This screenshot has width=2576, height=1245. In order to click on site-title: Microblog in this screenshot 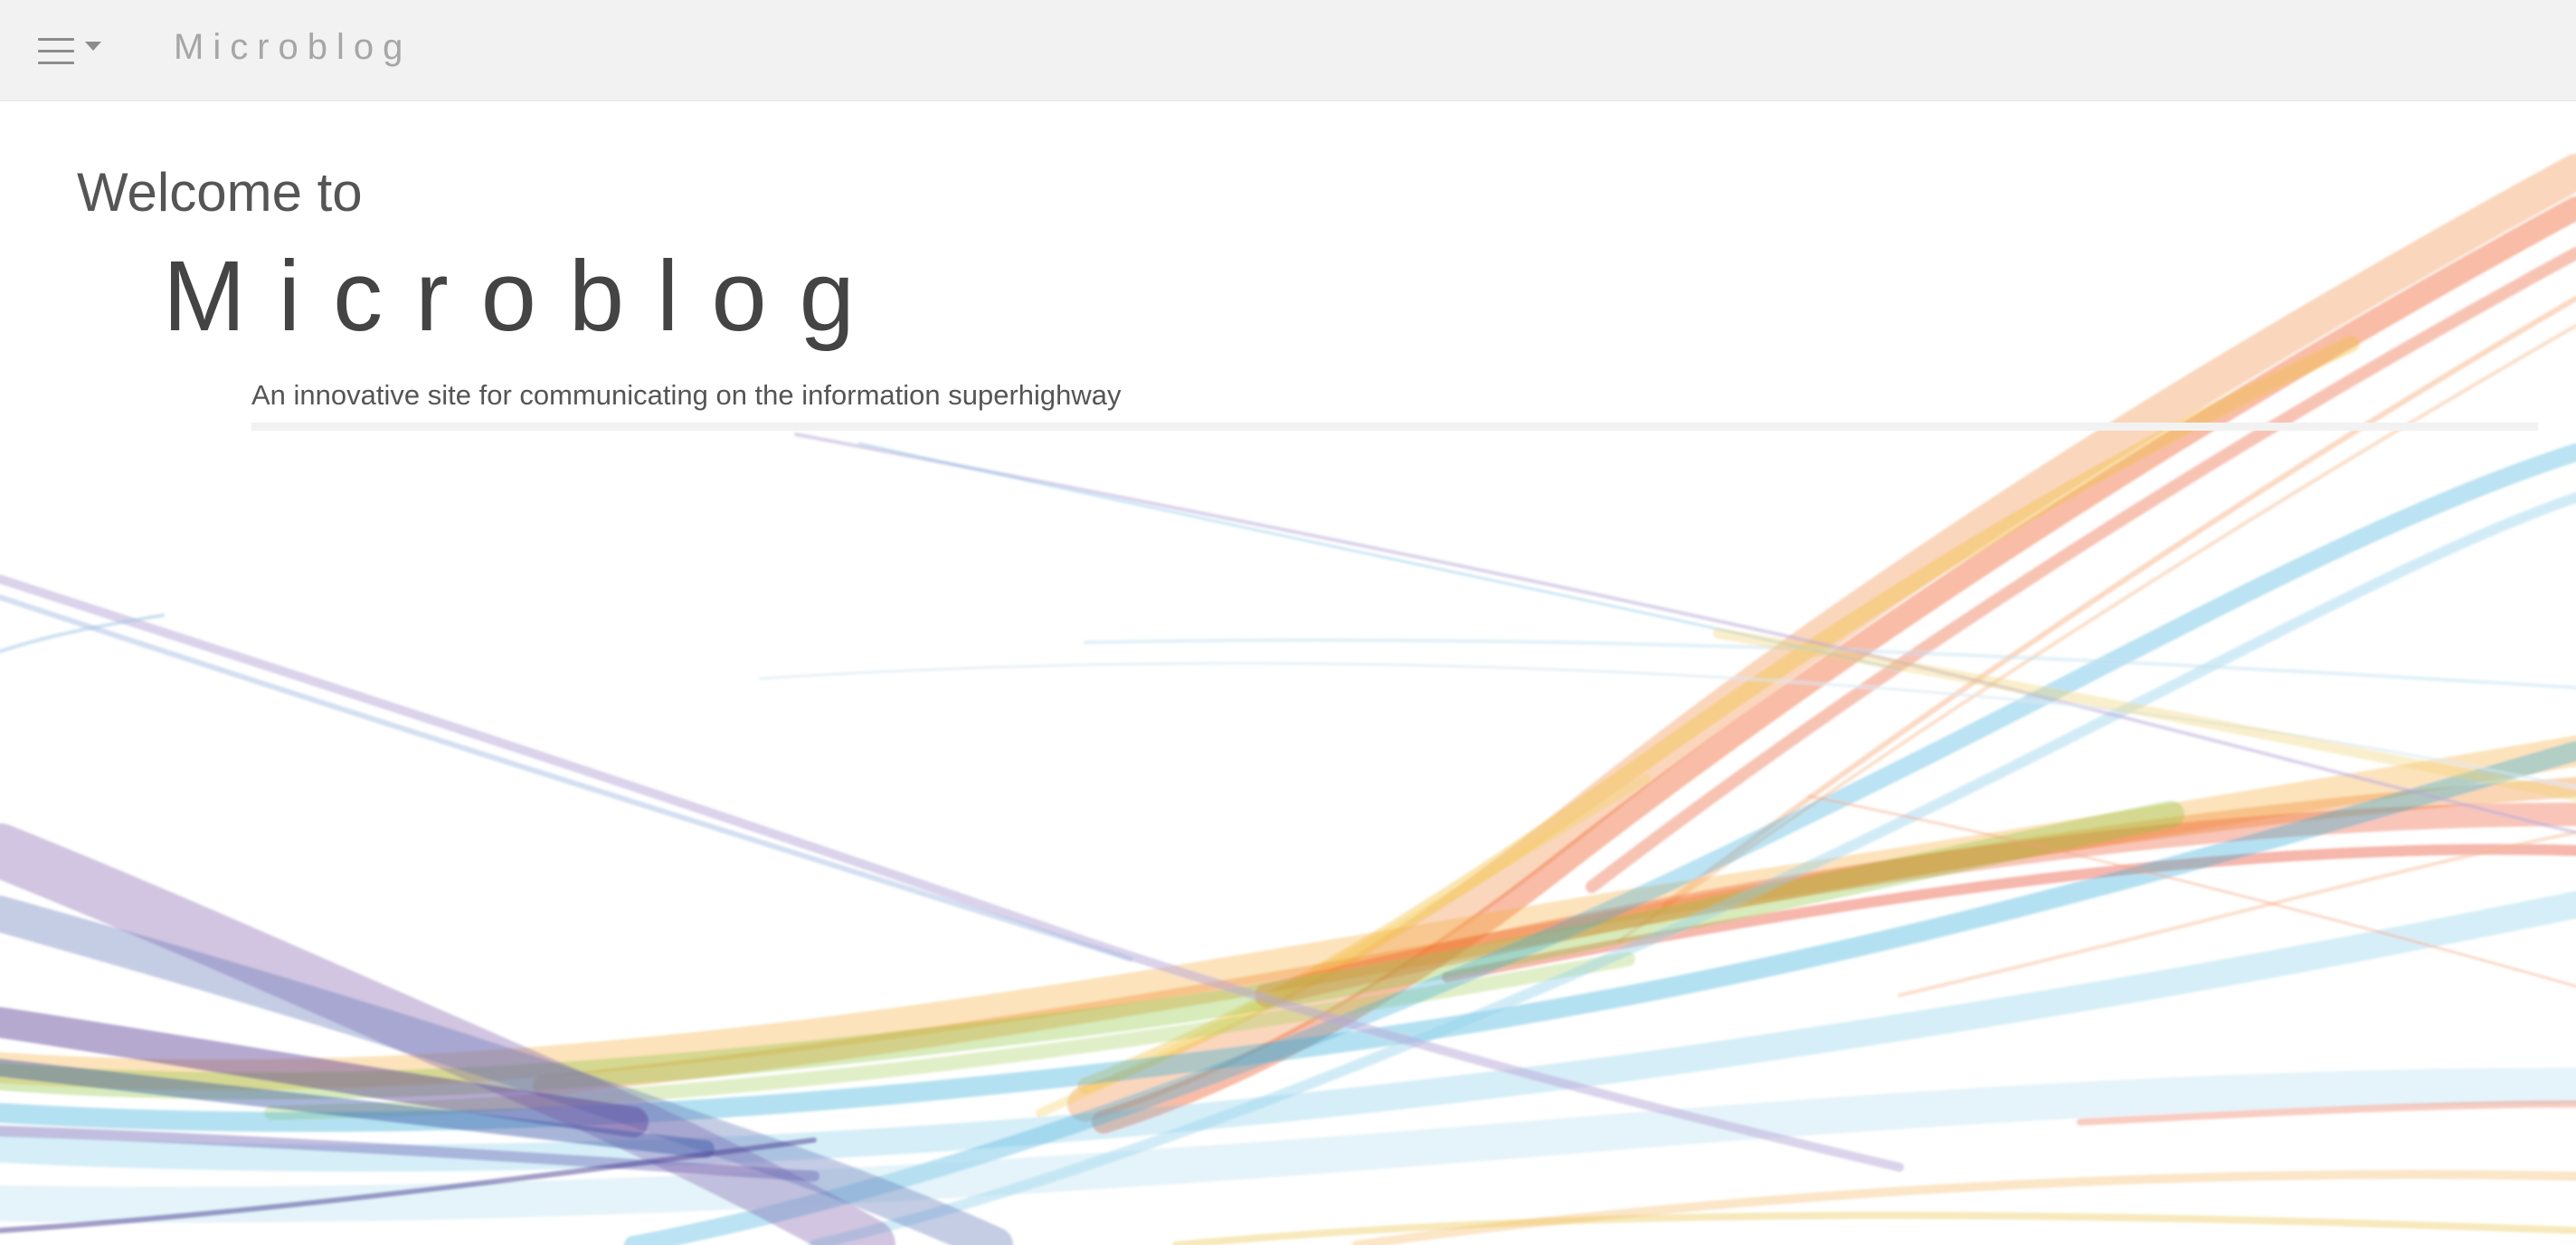, I will do `click(525, 297)`.